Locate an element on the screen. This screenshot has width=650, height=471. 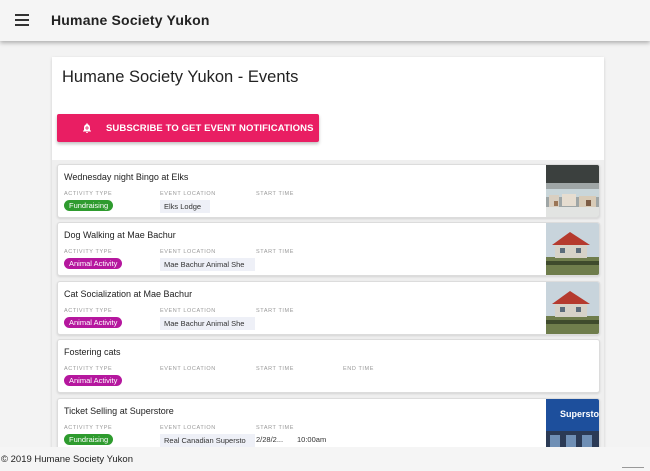
app-title: Humane Society Yukon is located at coordinates (130, 20).